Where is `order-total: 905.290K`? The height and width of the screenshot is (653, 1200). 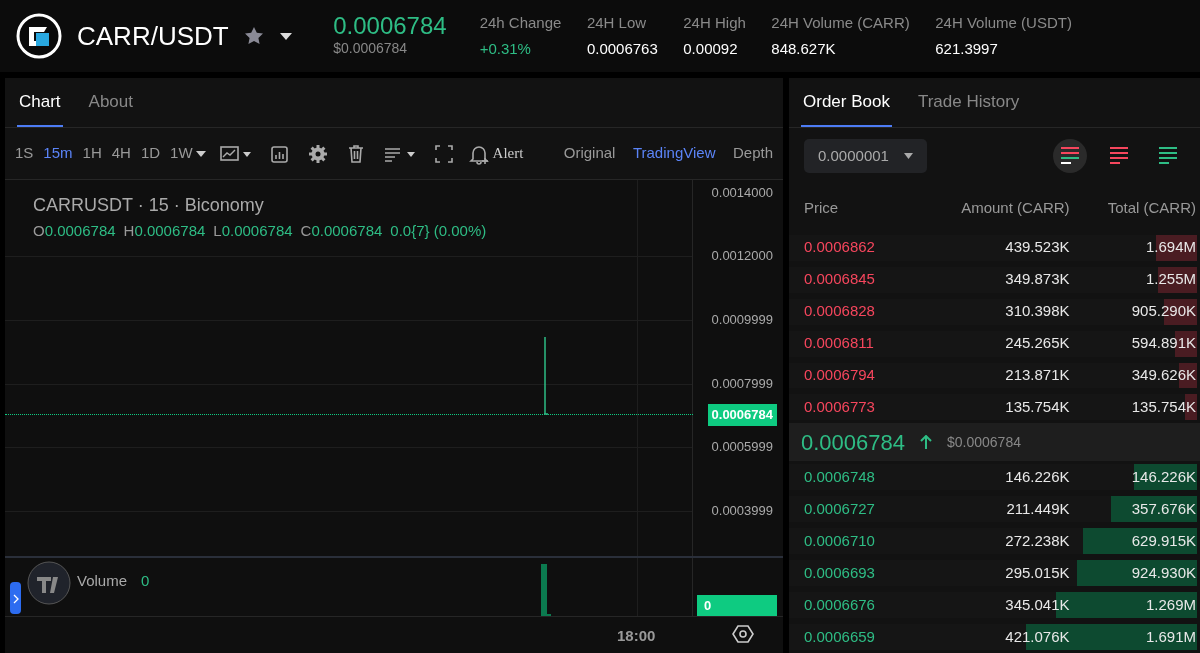 order-total: 905.290K is located at coordinates (1163, 311).